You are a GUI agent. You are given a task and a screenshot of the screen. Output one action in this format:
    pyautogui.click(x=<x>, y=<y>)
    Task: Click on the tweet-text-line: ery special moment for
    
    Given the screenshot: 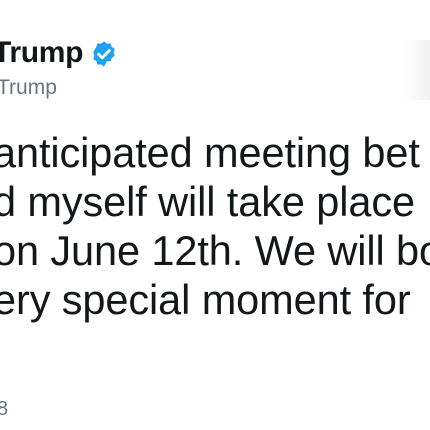 What is the action you would take?
    pyautogui.click(x=205, y=299)
    